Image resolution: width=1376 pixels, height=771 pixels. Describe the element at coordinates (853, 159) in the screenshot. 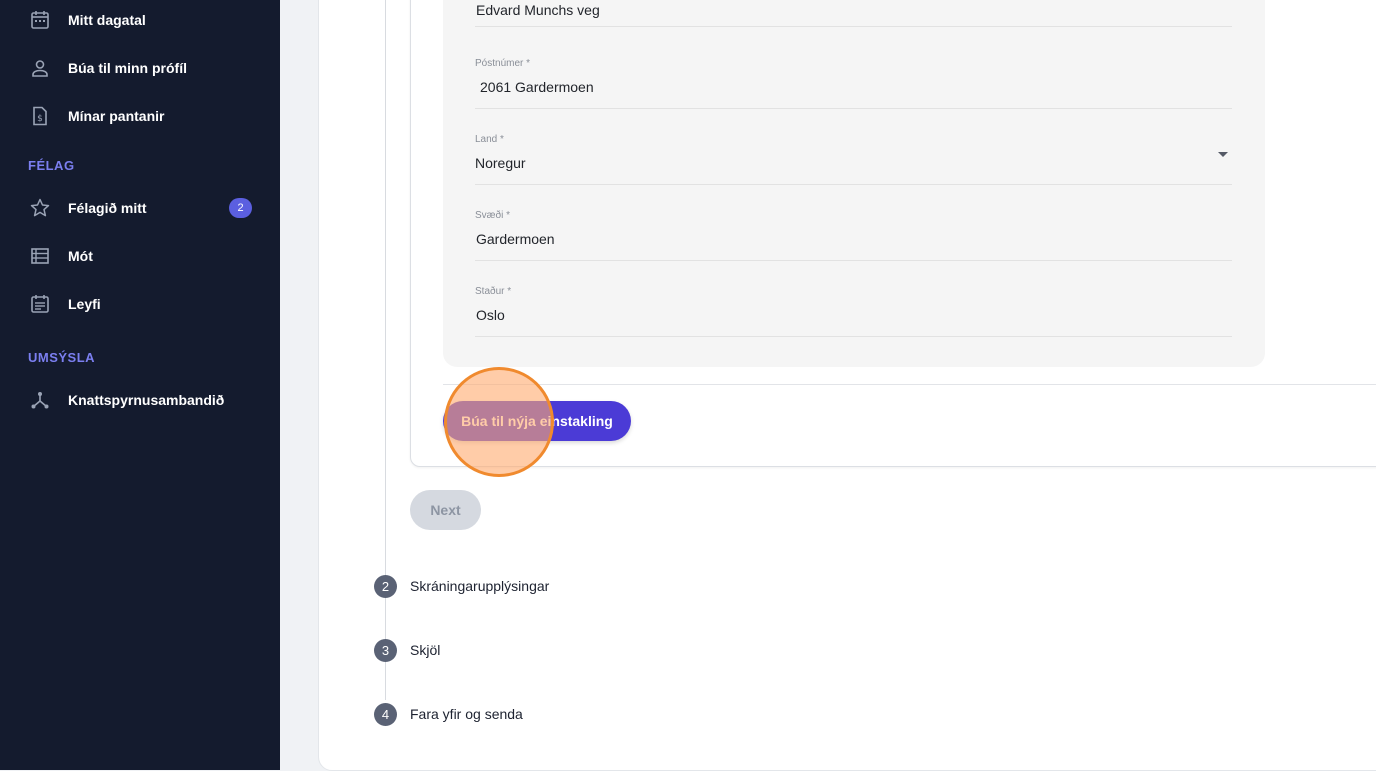

I see `country-select: Land * Noregur` at that location.